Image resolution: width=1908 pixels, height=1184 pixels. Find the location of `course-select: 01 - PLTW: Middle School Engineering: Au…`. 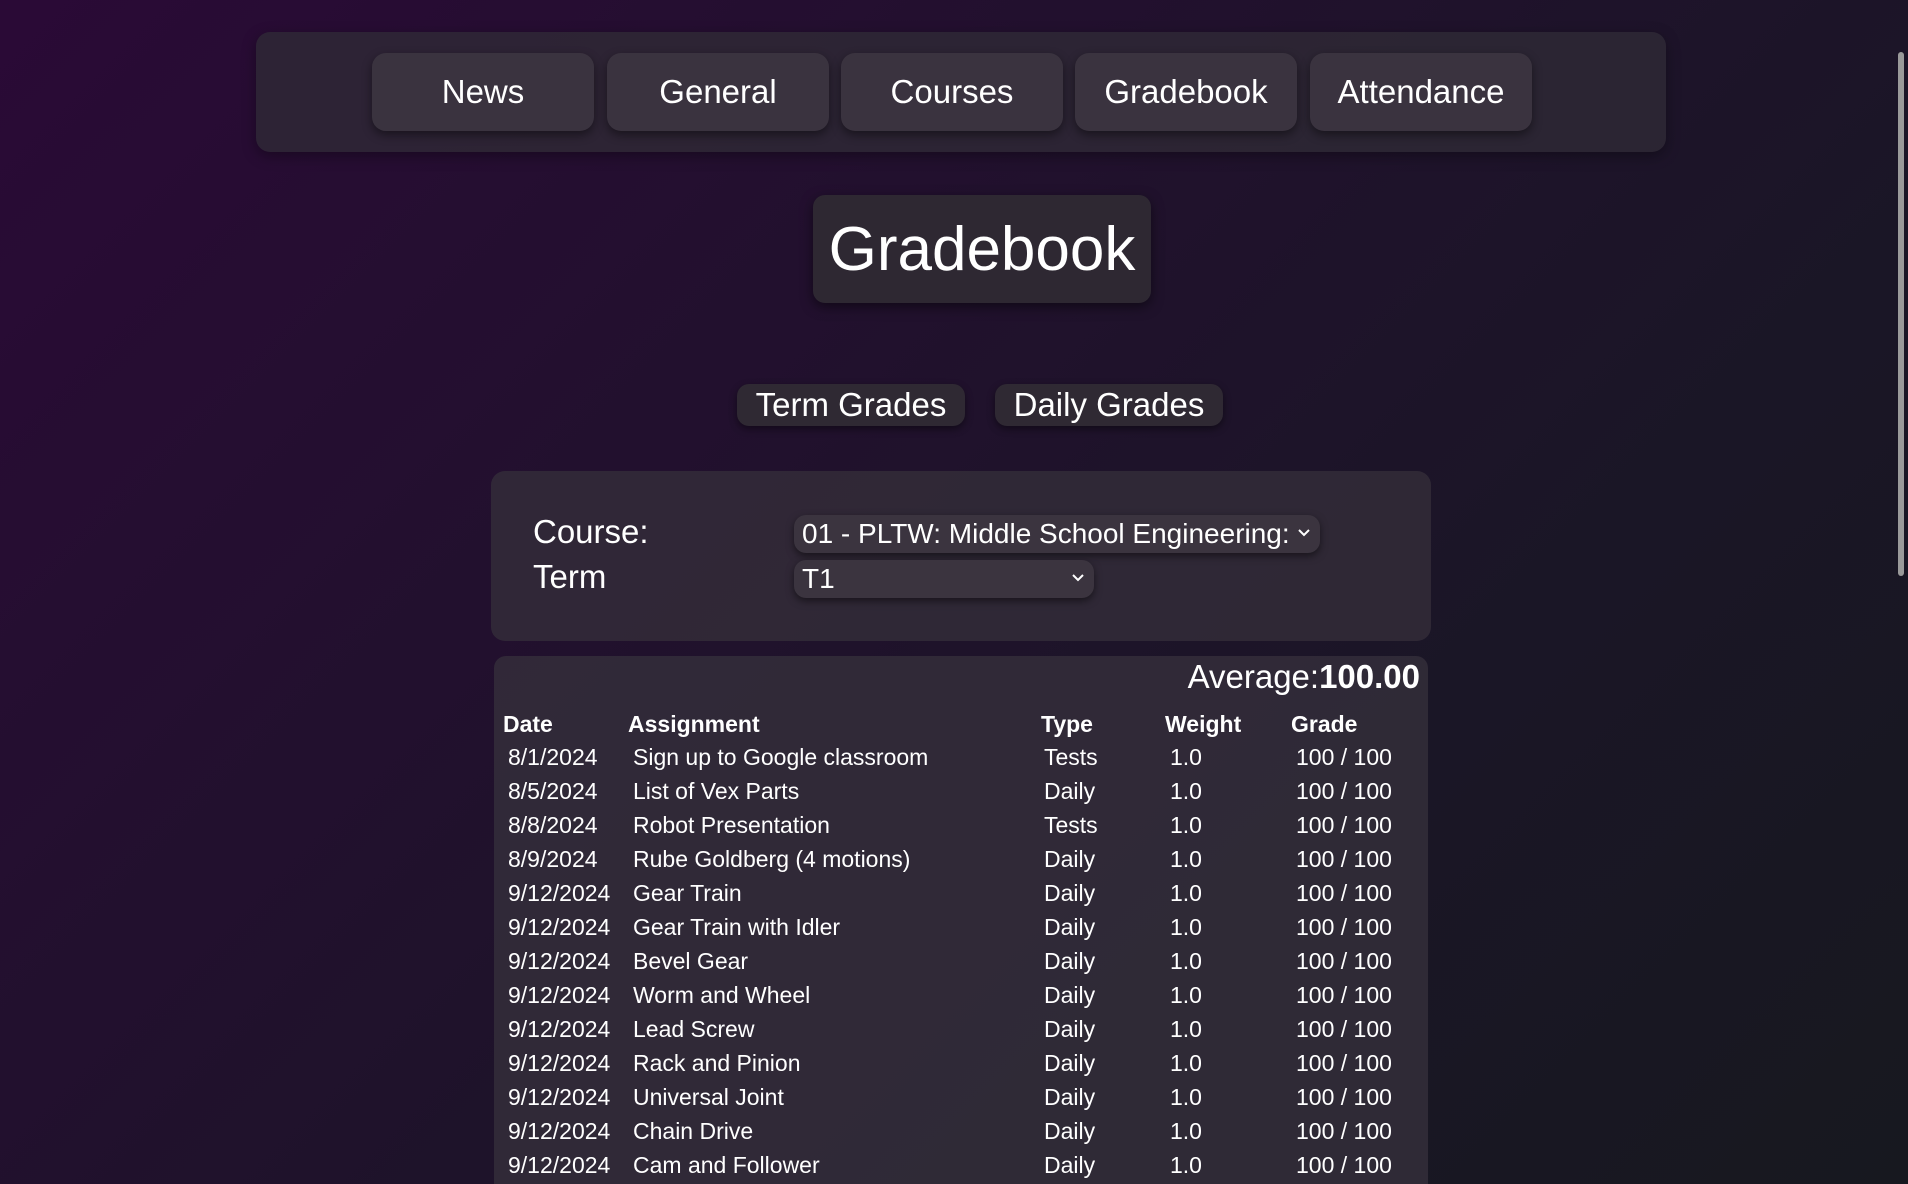

course-select: 01 - PLTW: Middle School Engineering: Au… is located at coordinates (1057, 534).